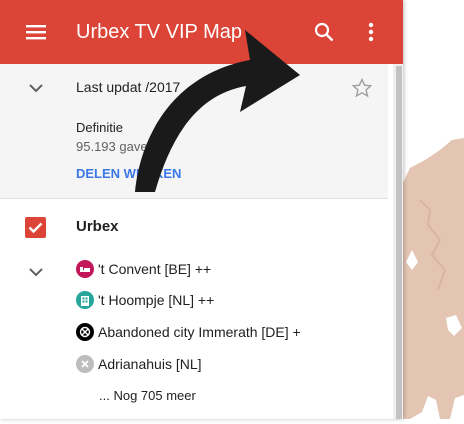 This screenshot has height=424, width=464. Describe the element at coordinates (85, 269) in the screenshot. I see `bed-icon` at that location.